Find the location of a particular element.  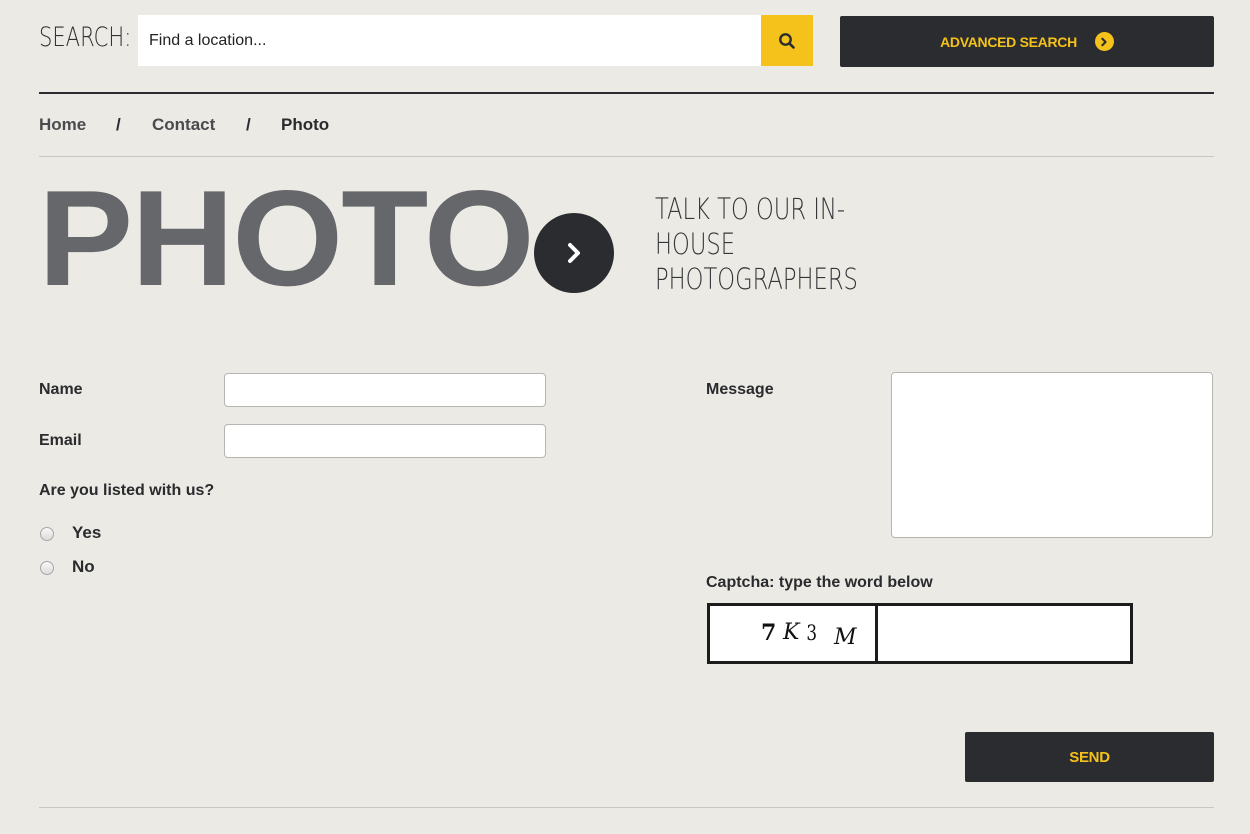

message-label: Message is located at coordinates (740, 389).